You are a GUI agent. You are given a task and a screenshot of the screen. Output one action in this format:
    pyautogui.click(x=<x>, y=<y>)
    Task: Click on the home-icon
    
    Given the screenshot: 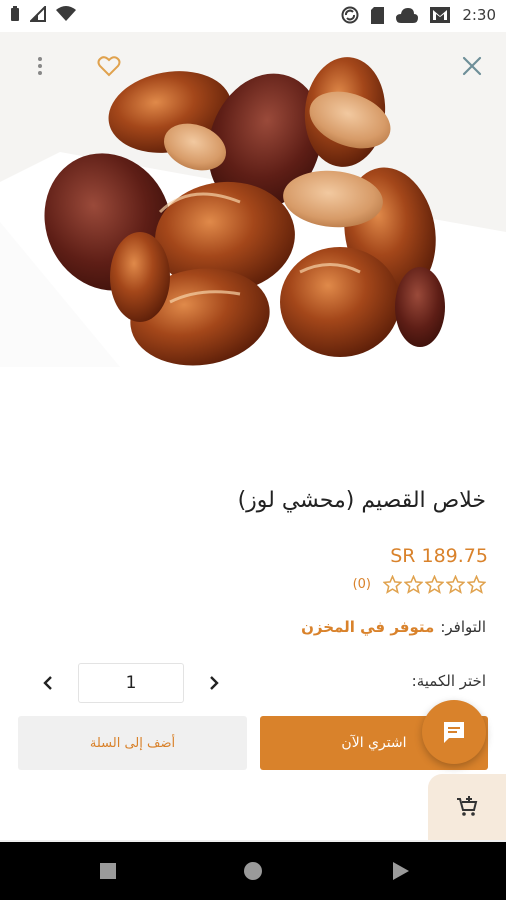 What is the action you would take?
    pyautogui.click(x=253, y=871)
    